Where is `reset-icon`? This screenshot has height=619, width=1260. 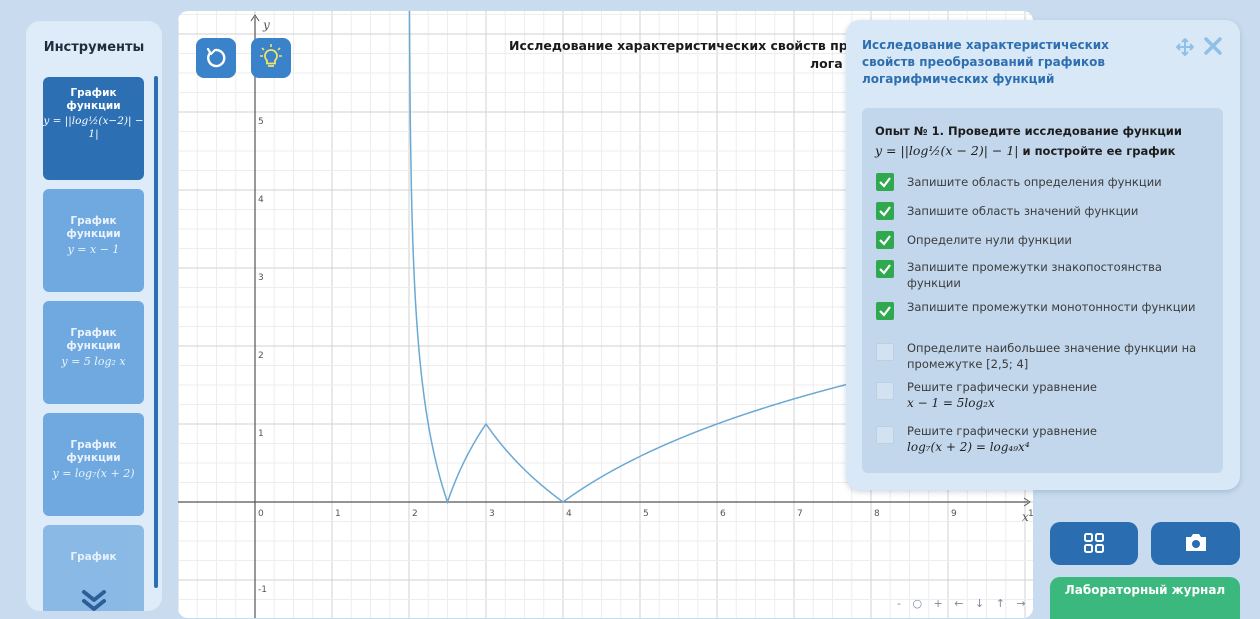
reset-icon is located at coordinates (216, 57).